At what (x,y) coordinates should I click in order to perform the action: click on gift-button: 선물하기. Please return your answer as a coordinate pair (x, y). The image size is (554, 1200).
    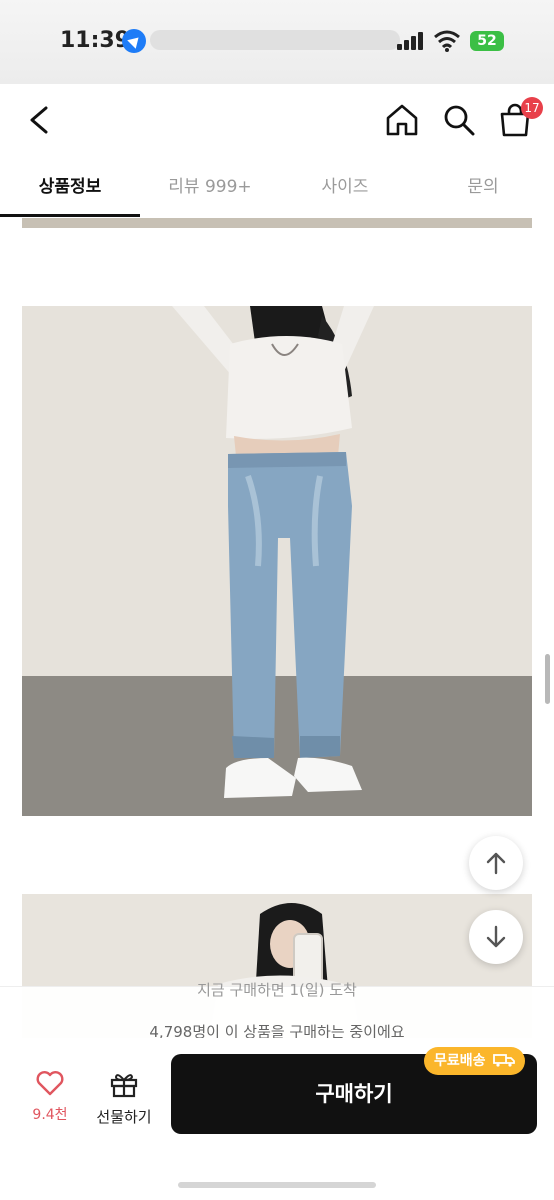
    Looking at the image, I should click on (124, 1098).